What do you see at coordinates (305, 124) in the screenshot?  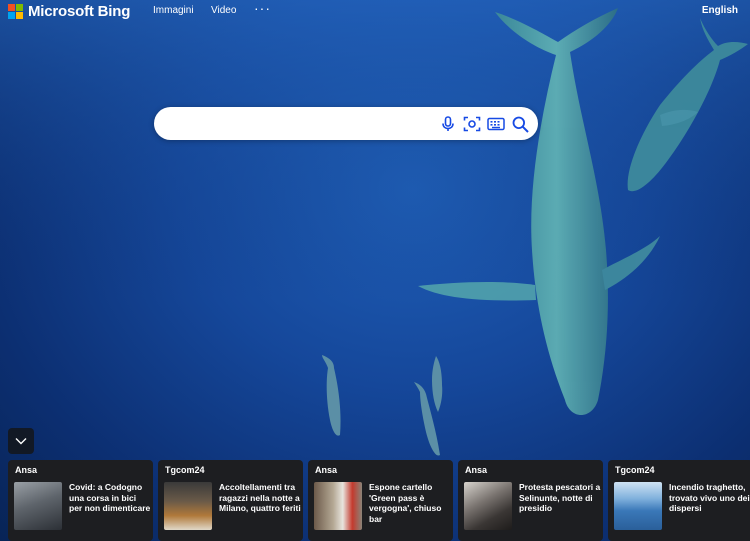 I see `search-input` at bounding box center [305, 124].